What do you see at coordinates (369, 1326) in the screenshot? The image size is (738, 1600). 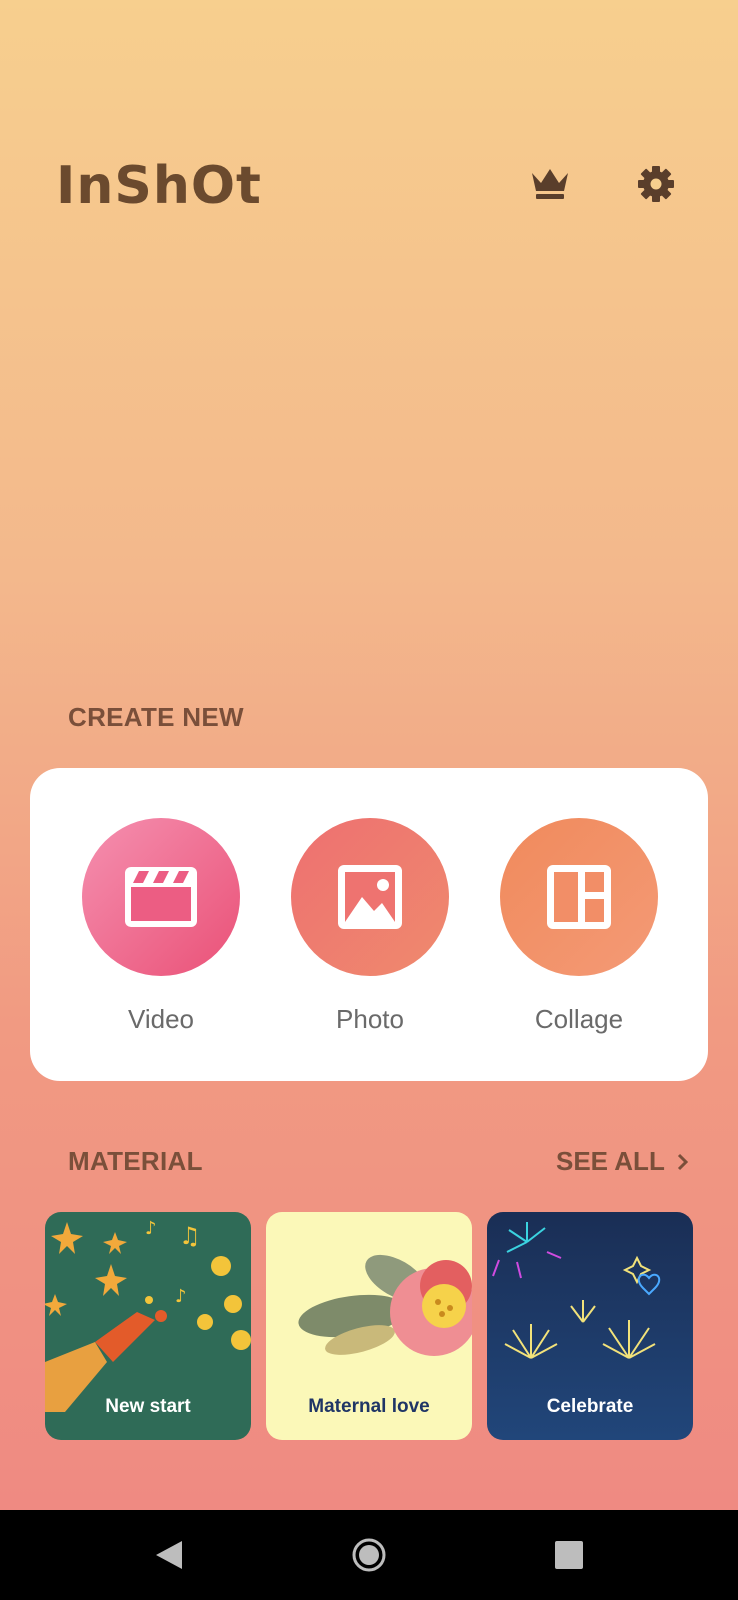 I see `material-card-maternal-love: Maternal love` at bounding box center [369, 1326].